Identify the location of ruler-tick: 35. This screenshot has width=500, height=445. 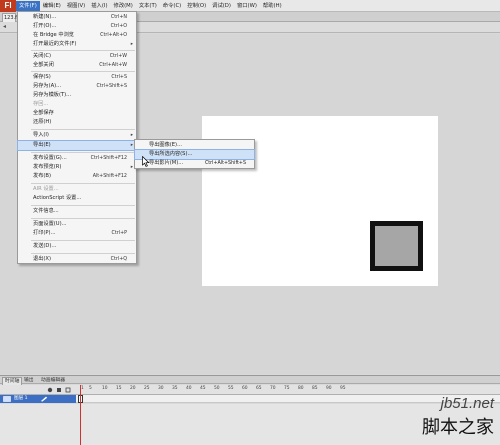
(175, 388).